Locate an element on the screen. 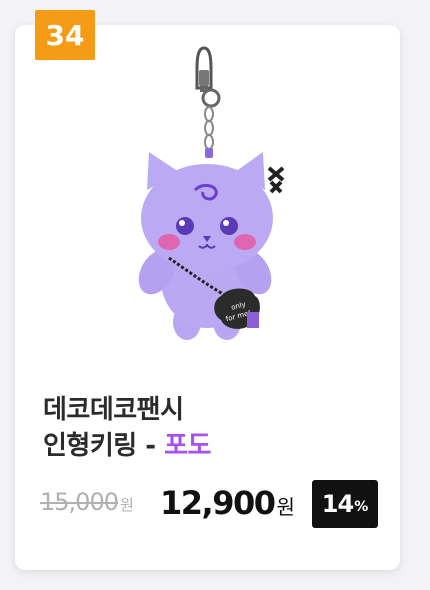 Image resolution: width=430 pixels, height=590 pixels. sale-price-value: 12,900 is located at coordinates (218, 503).